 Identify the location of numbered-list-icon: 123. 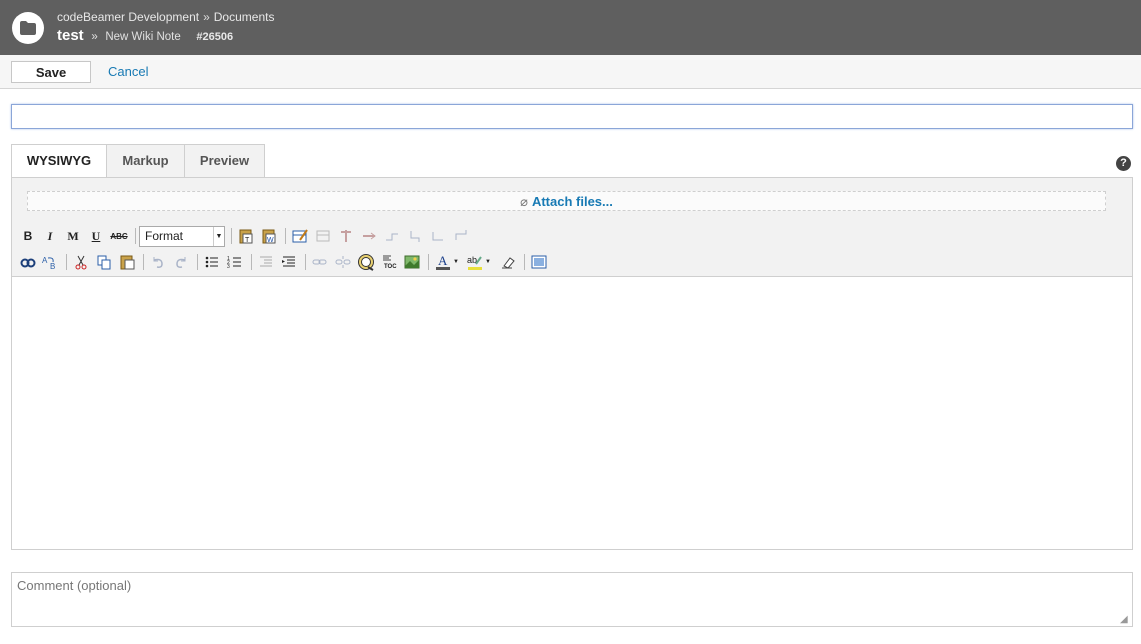
(235, 262).